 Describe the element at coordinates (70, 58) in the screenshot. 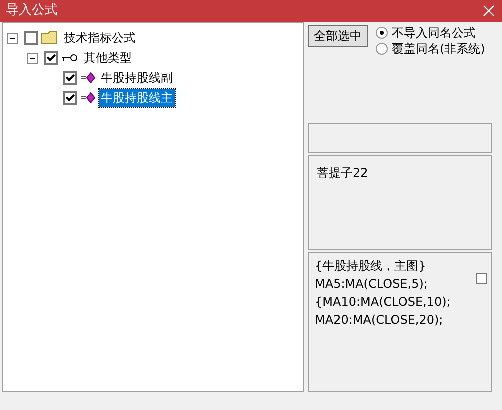

I see `key-icon` at that location.